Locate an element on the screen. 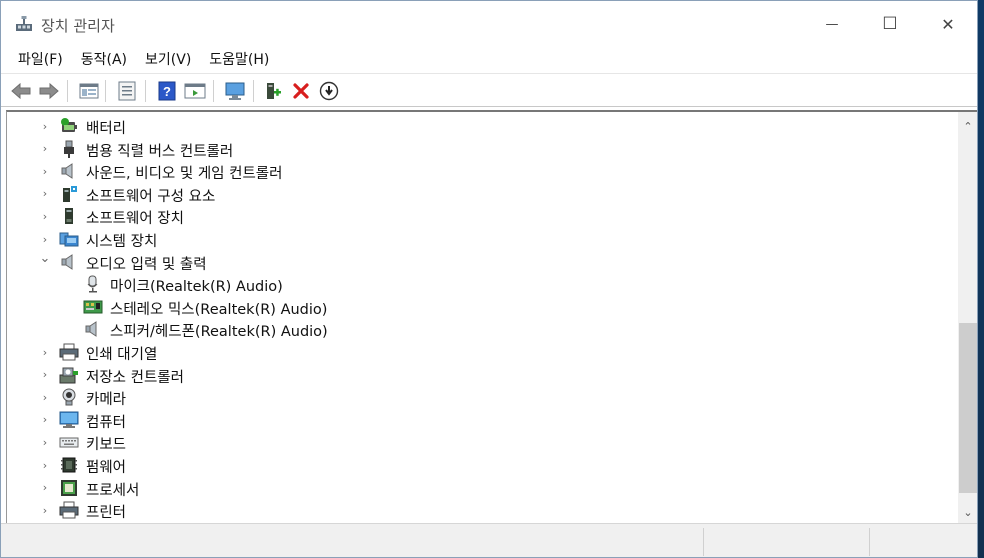 This screenshot has width=984, height=558. properties-sheet-icon is located at coordinates (127, 91).